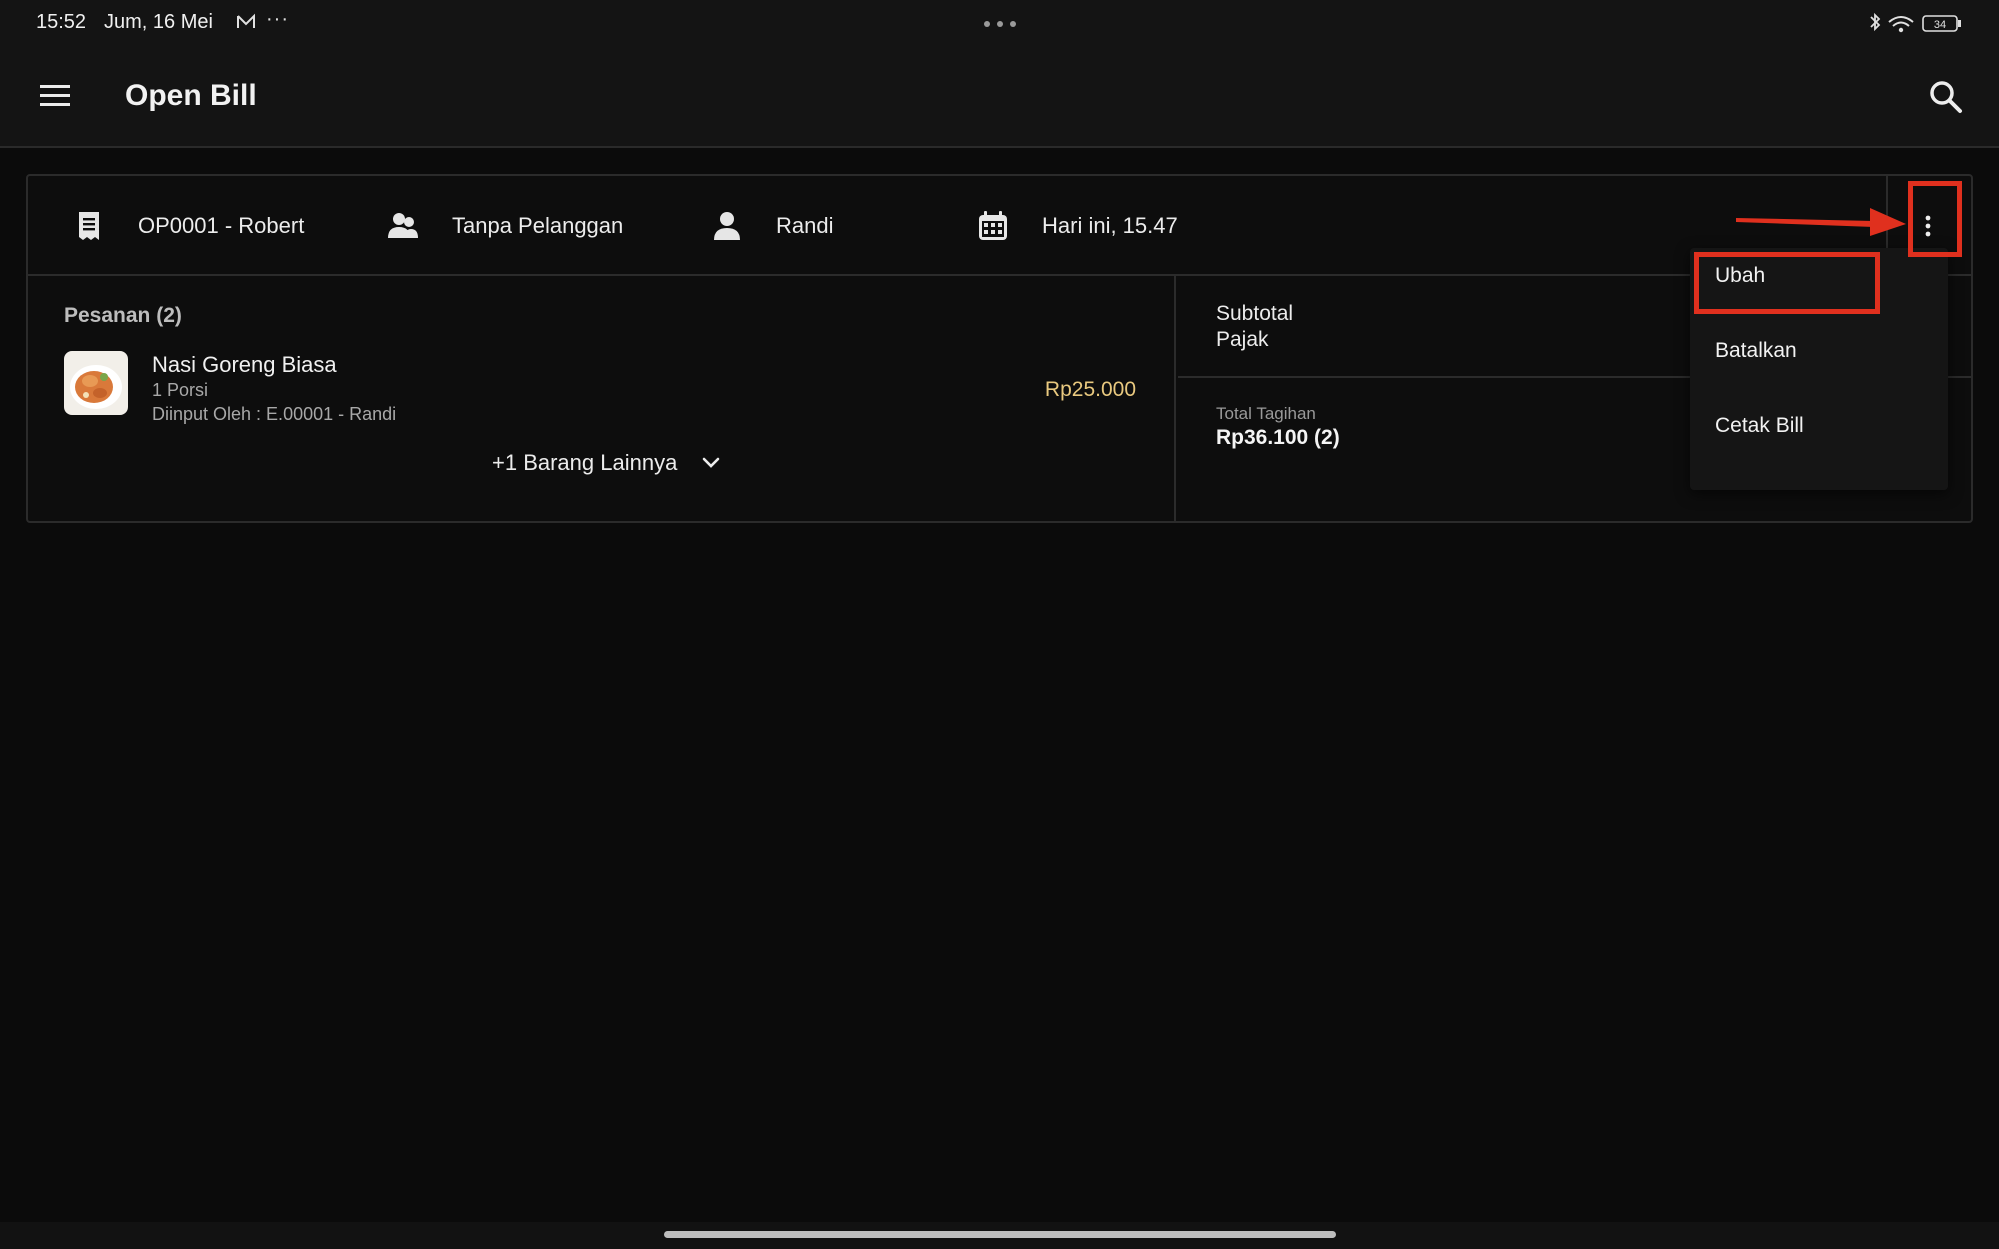 This screenshot has width=1999, height=1249. Describe the element at coordinates (1278, 437) in the screenshot. I see `total-value: Rp36.100 (2)` at that location.